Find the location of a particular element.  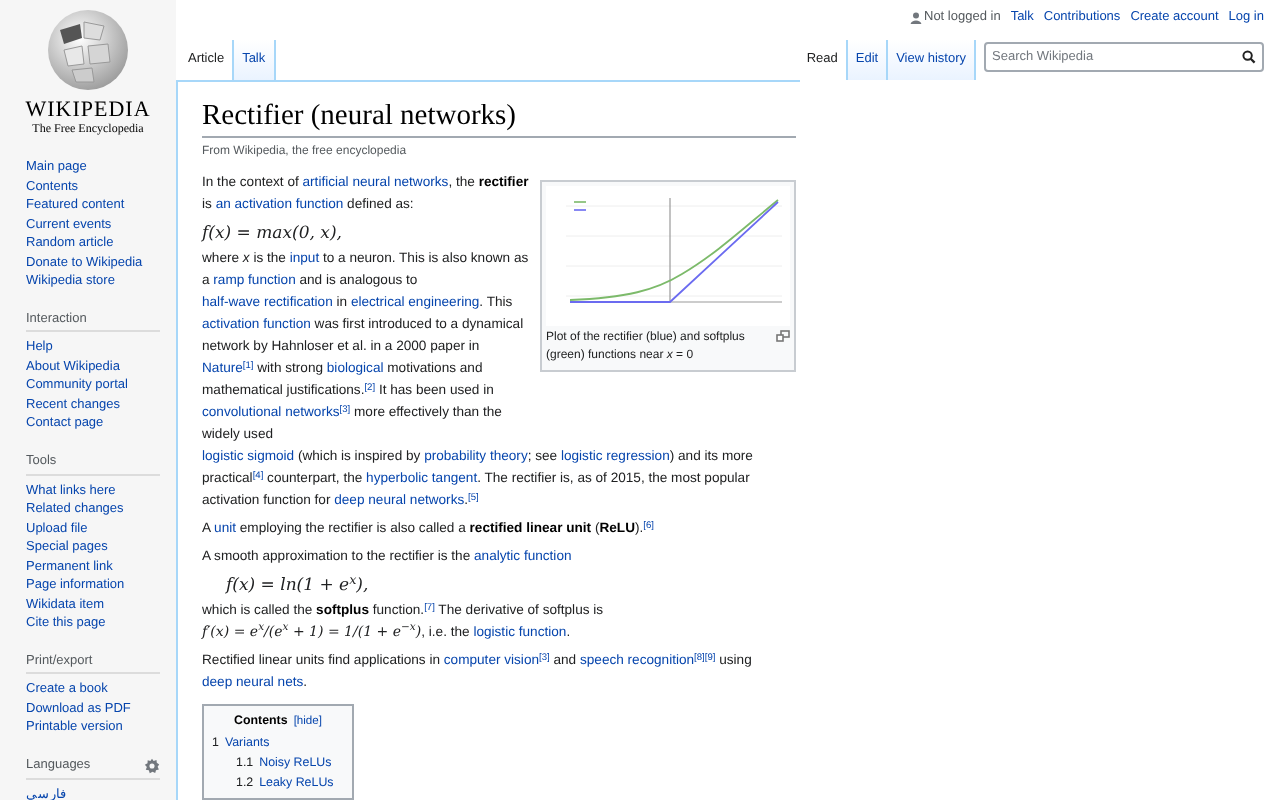

wordmark: WIKIPEDIA is located at coordinates (88, 110).